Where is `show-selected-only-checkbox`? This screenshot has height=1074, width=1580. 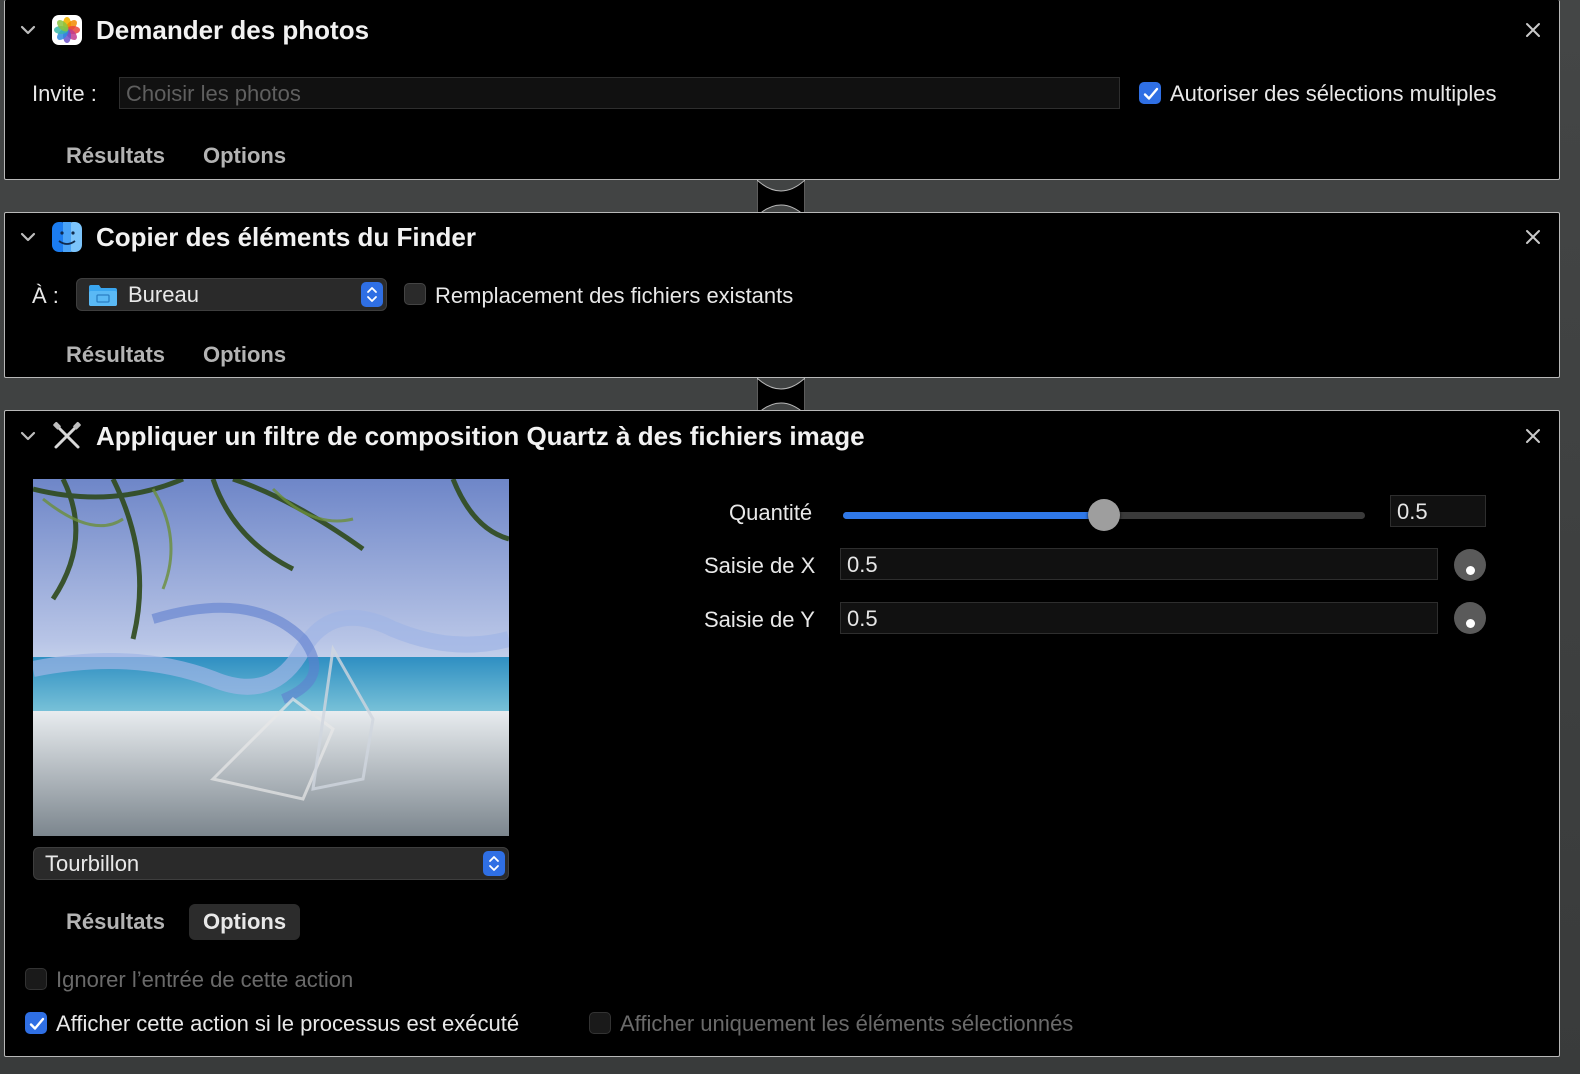 show-selected-only-checkbox is located at coordinates (600, 1023).